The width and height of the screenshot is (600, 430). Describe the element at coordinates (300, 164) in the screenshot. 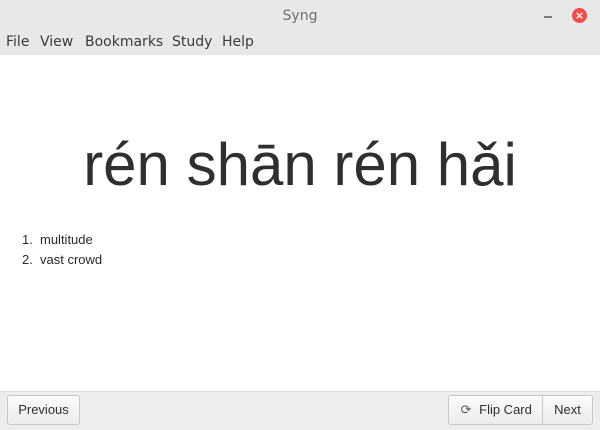

I see `card-headword: rén shān rén hǎi` at that location.